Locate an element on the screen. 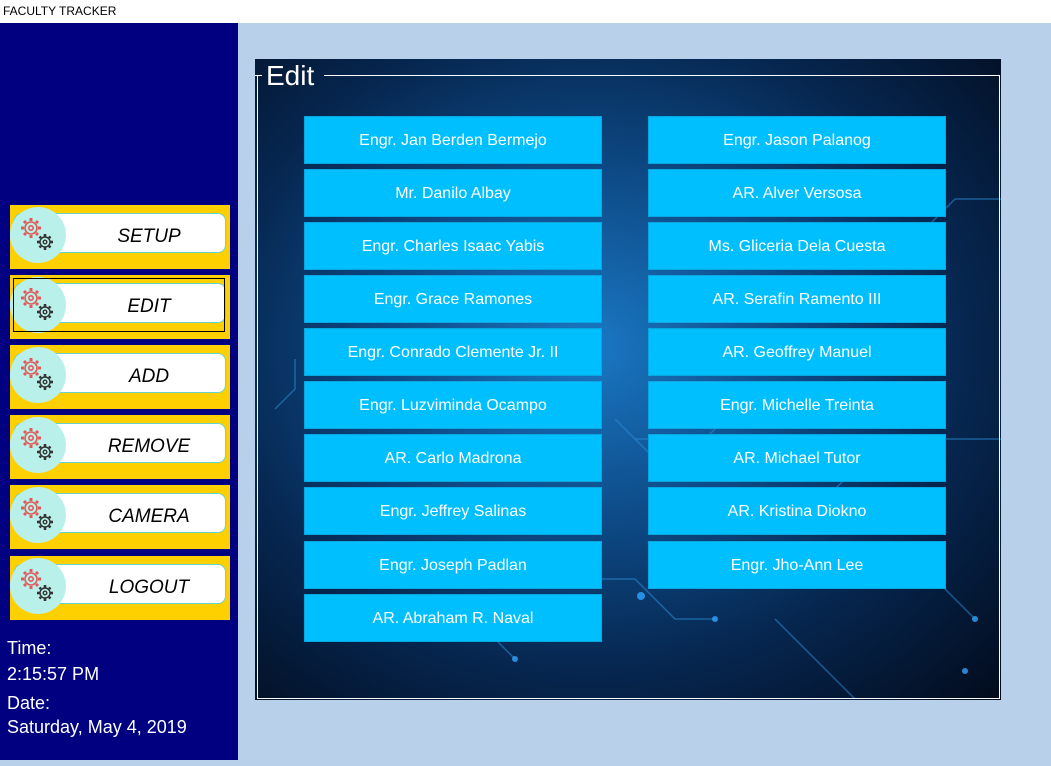 This screenshot has width=1051, height=766. right-faculty-button: Ms. Gliceria Dela Cuesta is located at coordinates (797, 246).